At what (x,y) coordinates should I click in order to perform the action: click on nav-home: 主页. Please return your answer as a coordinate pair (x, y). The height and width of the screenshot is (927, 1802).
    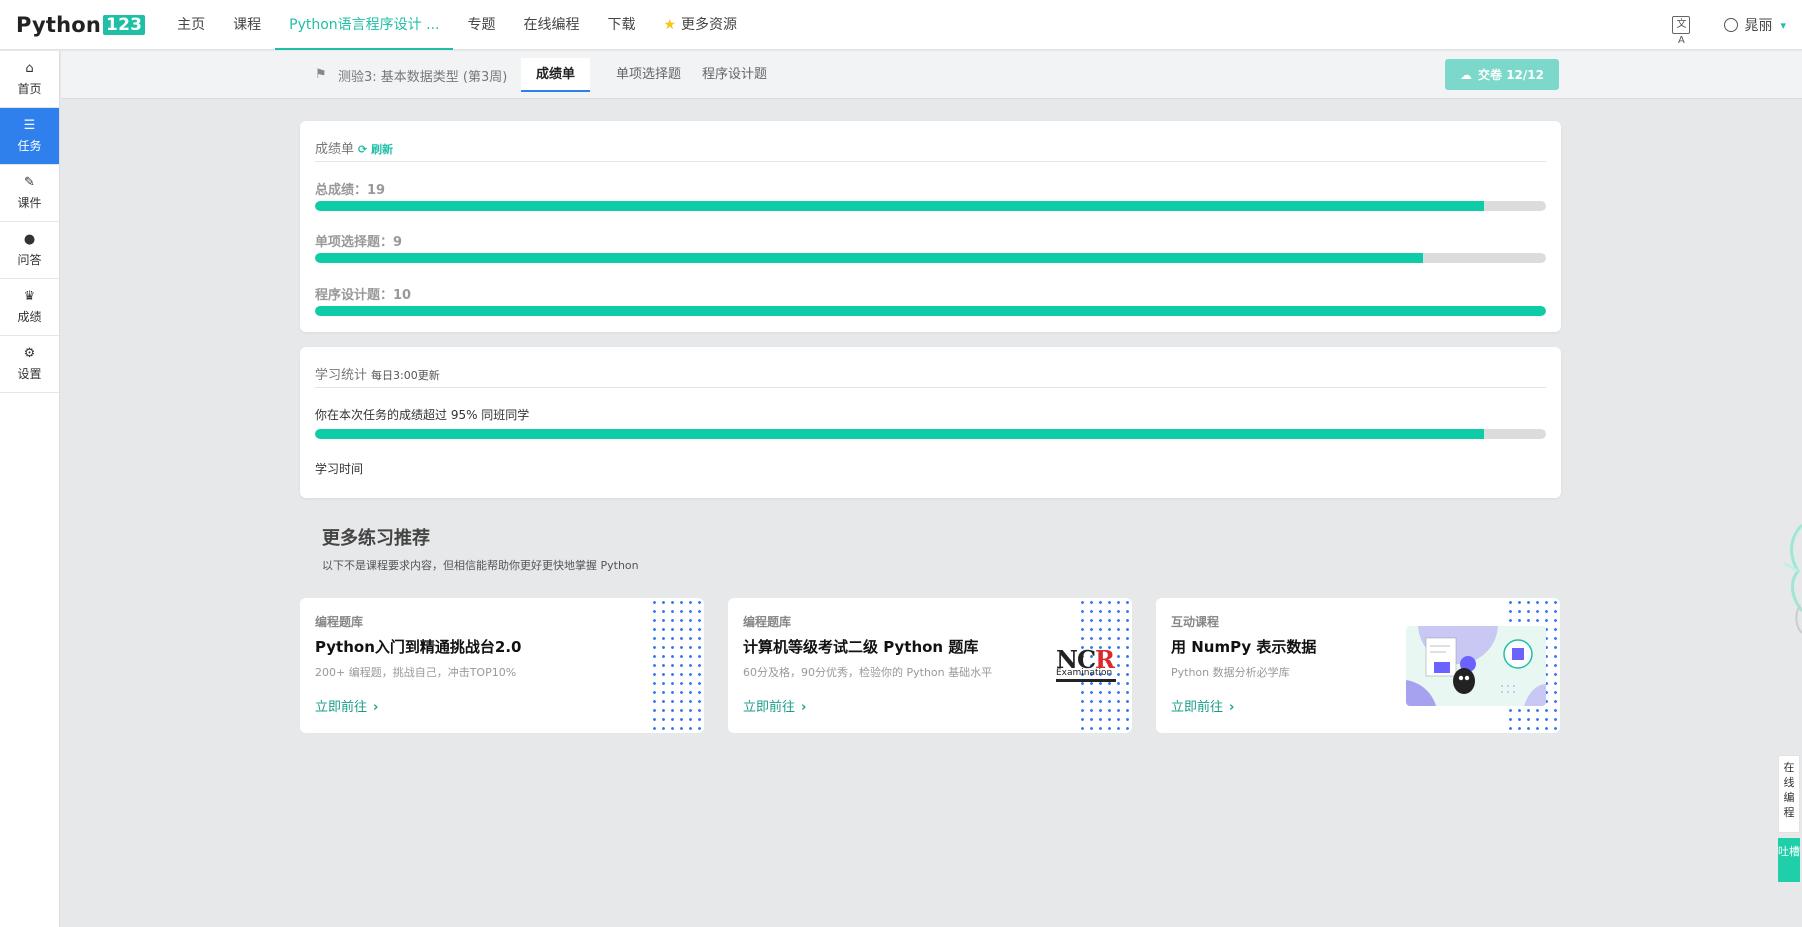
    Looking at the image, I should click on (191, 25).